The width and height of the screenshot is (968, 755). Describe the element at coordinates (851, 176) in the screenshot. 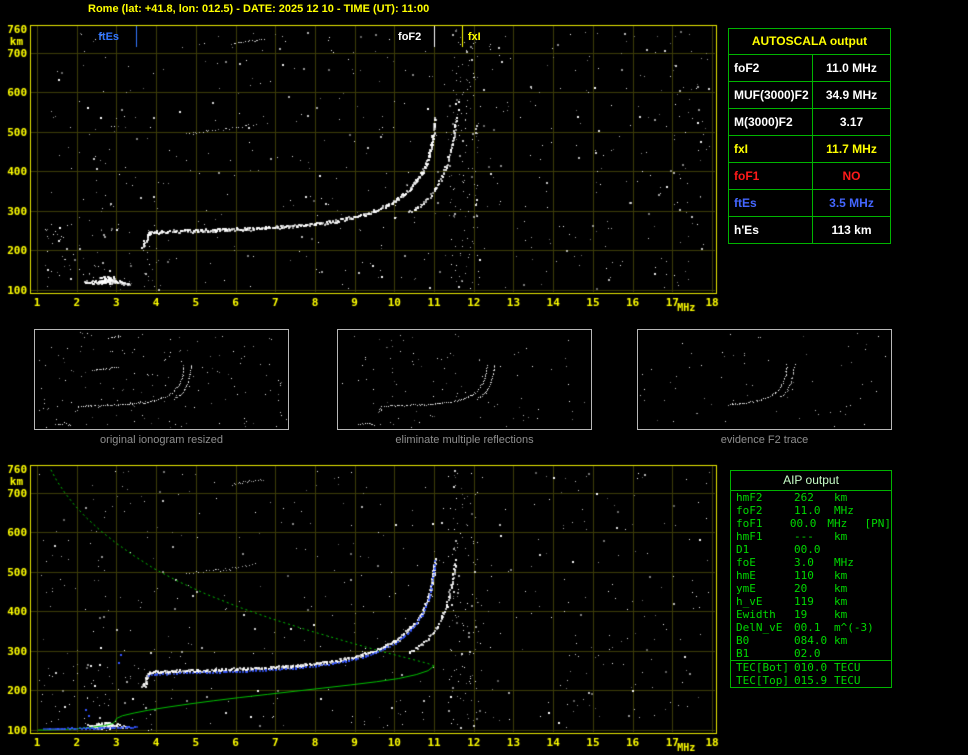

I see `autoscala-row-value: NO` at that location.